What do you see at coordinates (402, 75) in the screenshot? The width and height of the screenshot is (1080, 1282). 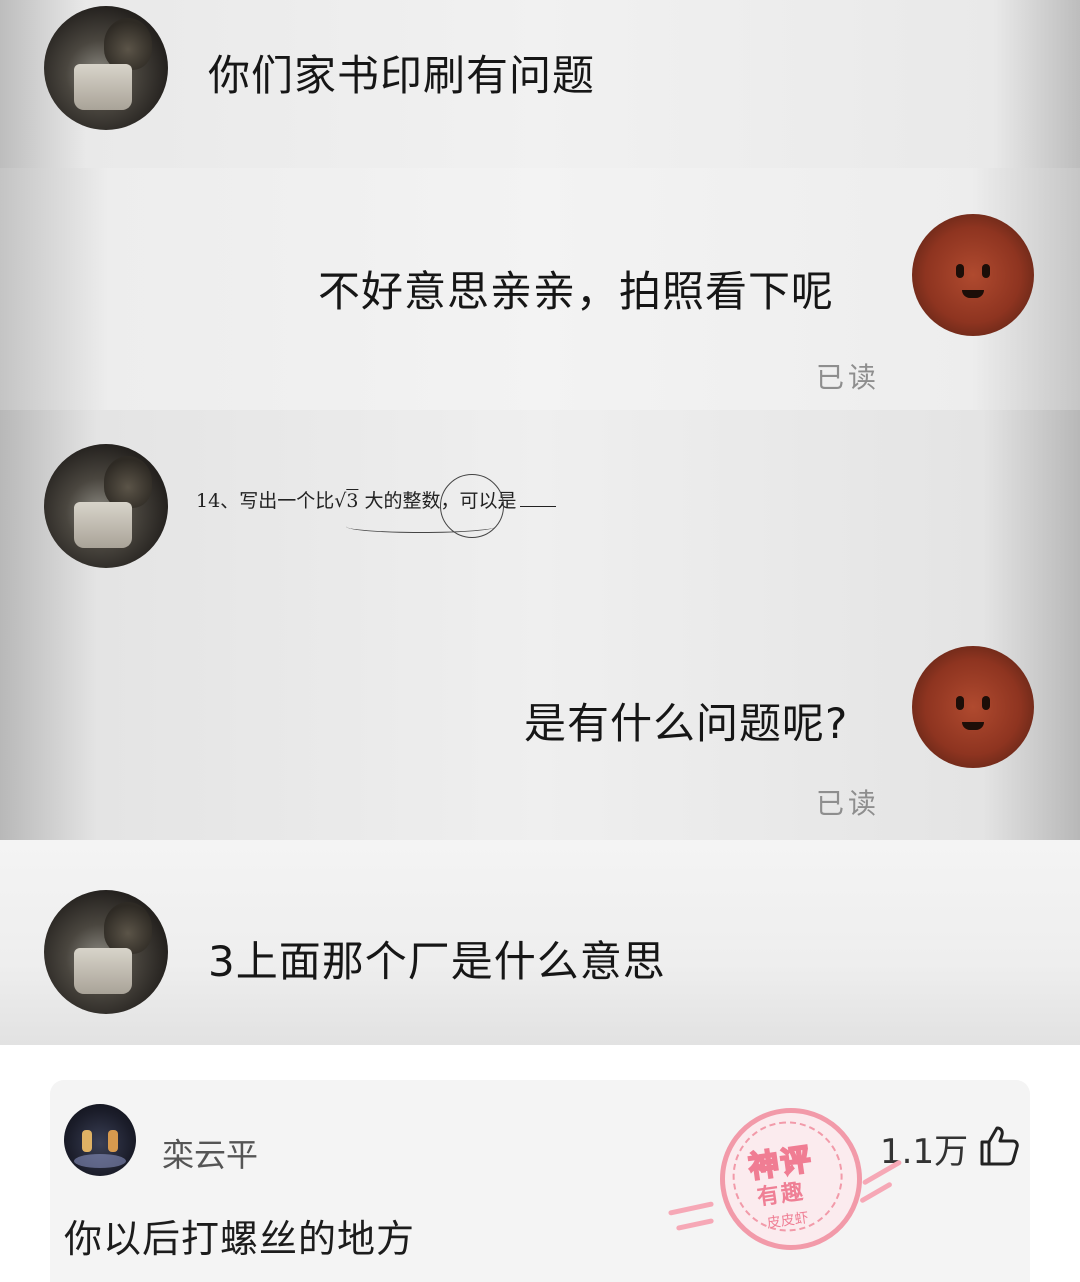 I see `customer-message: 你们家书印刷有问题` at bounding box center [402, 75].